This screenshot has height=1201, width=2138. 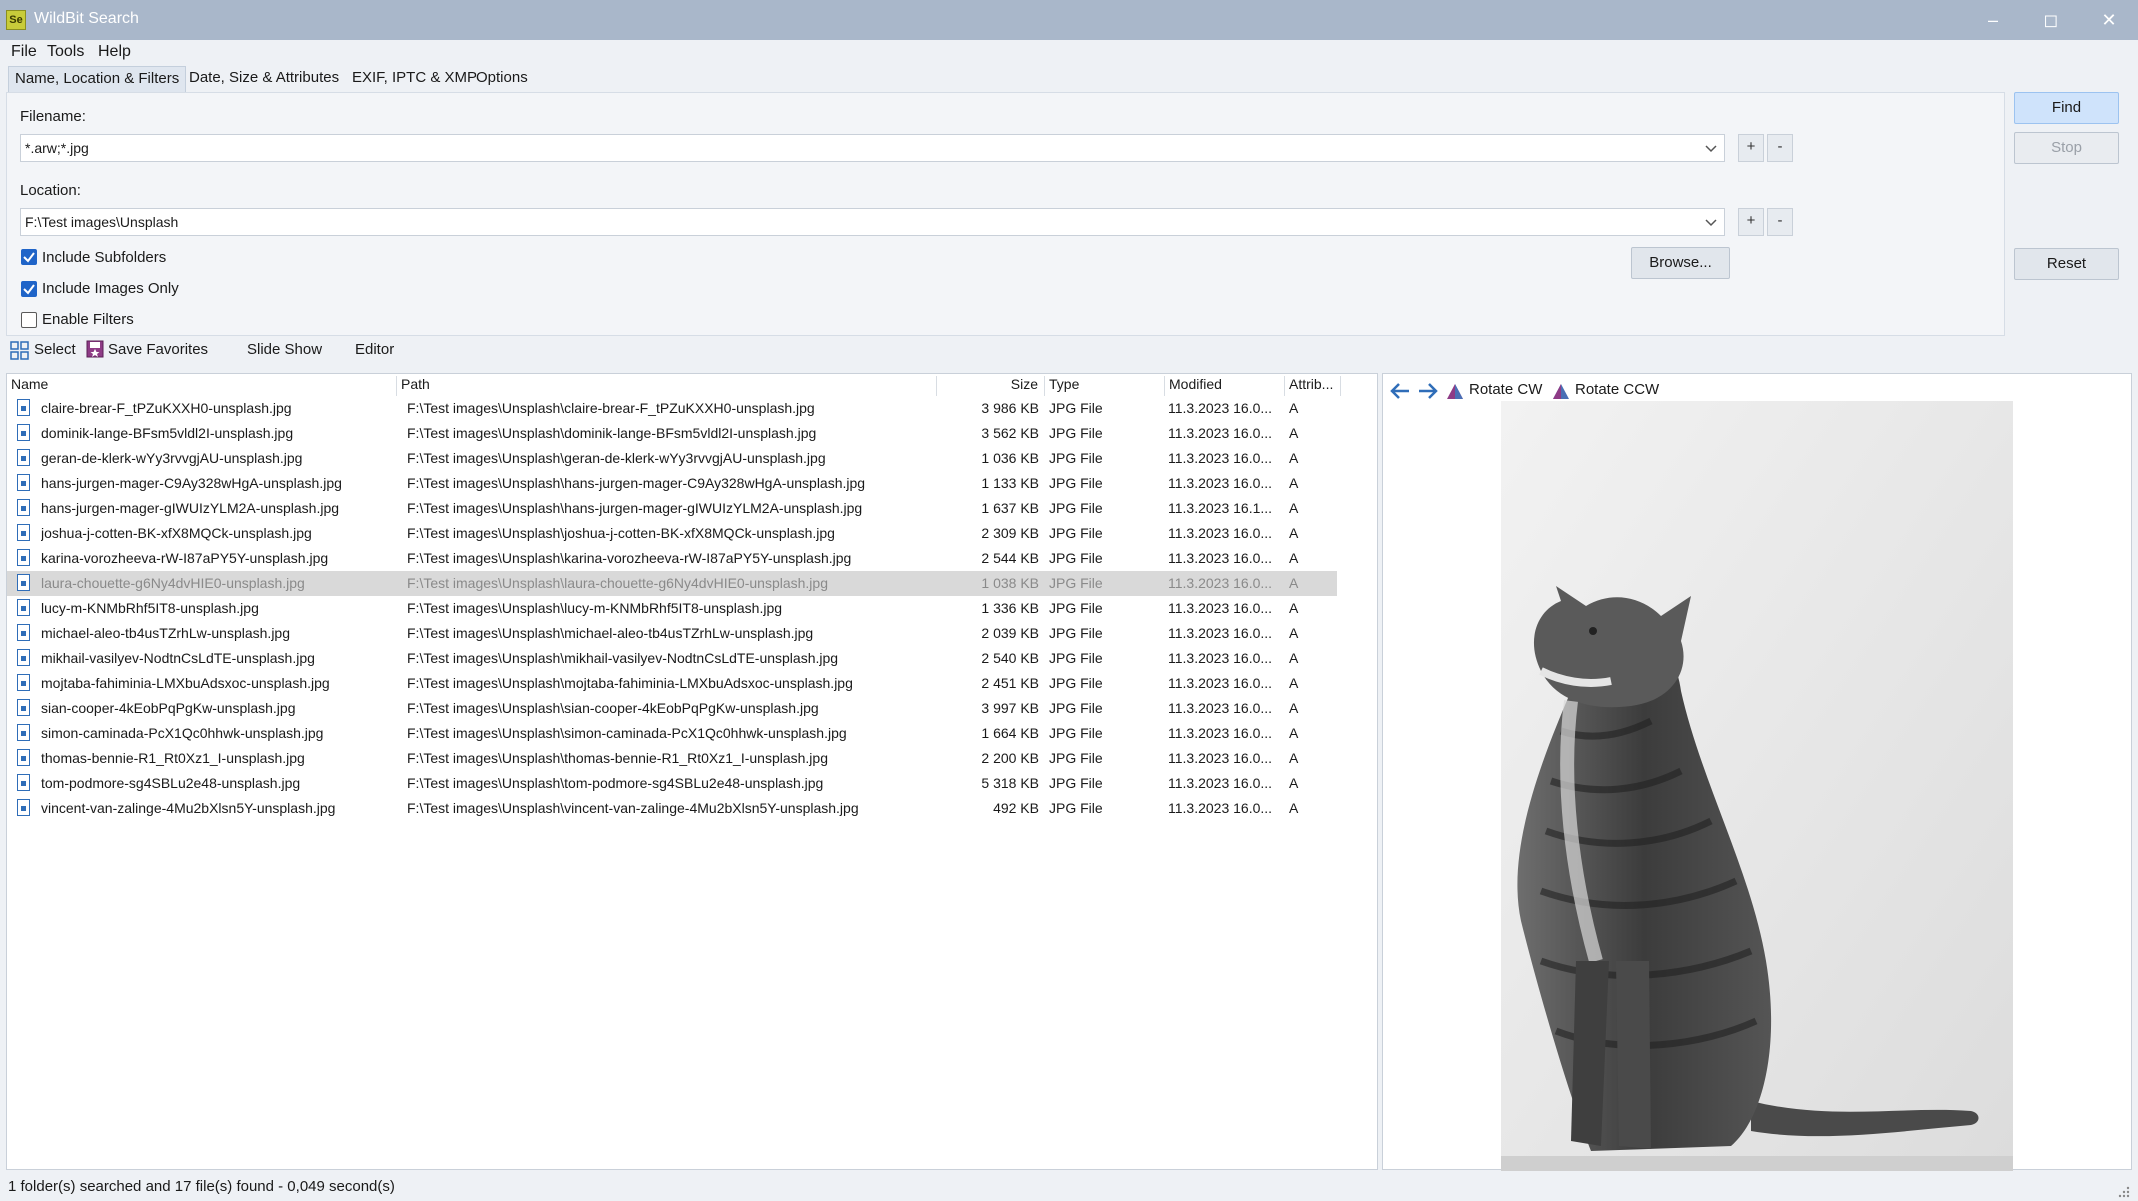 I want to click on filename-combobox: *.arw;*.jpg, so click(x=872, y=148).